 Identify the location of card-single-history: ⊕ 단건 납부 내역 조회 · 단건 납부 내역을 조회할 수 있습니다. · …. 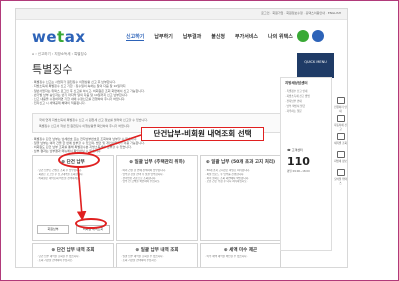
(73, 255).